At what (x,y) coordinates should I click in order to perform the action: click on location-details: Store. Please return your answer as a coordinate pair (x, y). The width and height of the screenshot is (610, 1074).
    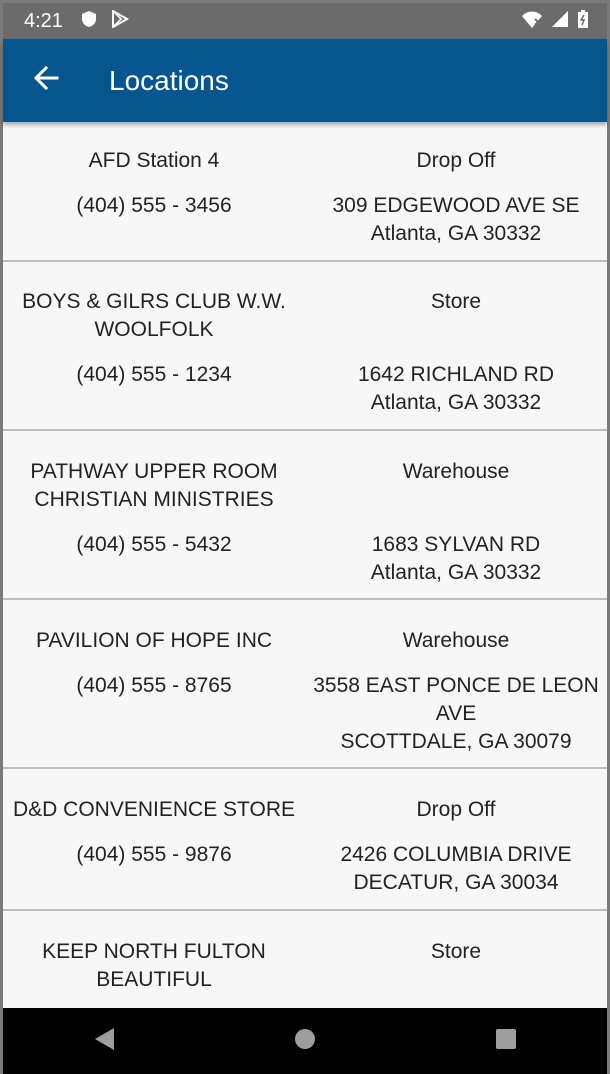
    Looking at the image, I should click on (456, 952).